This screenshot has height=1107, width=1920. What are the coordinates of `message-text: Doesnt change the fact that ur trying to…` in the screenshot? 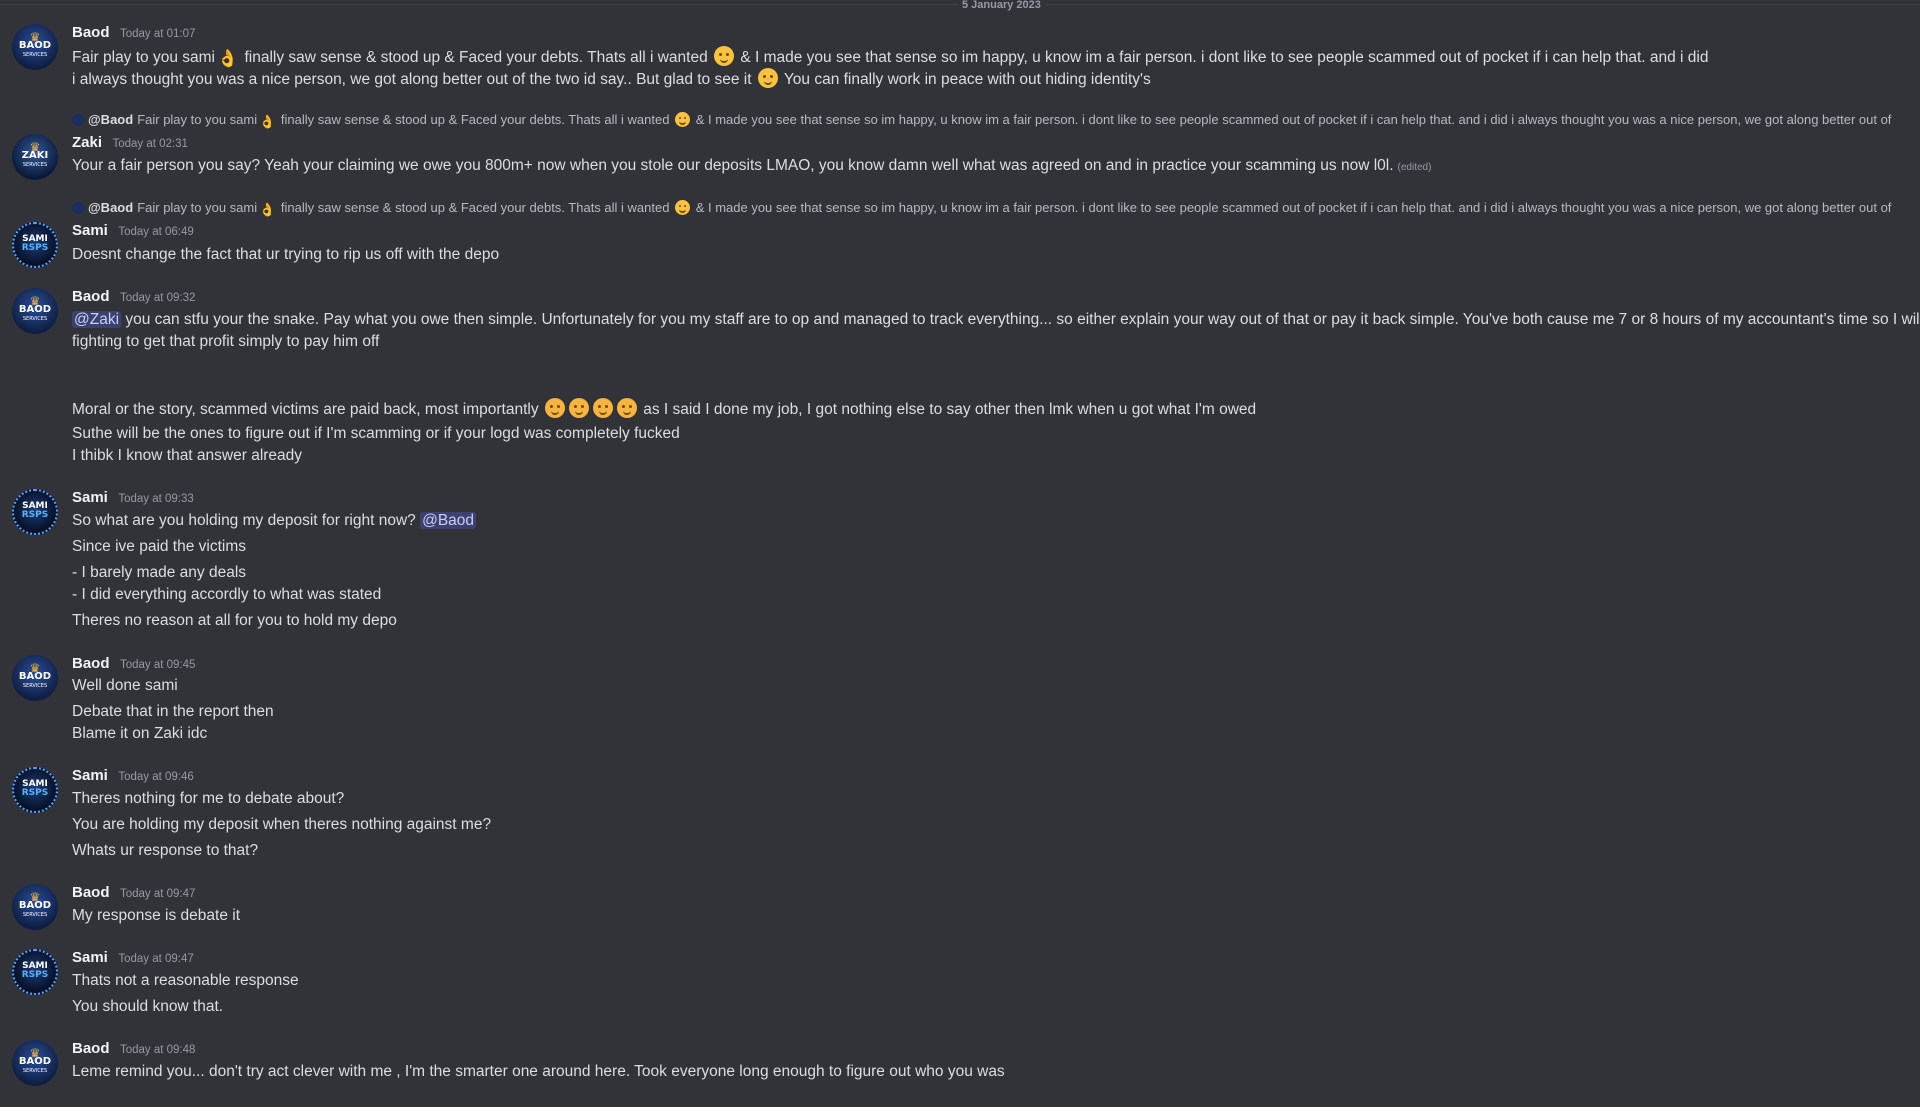 It's located at (286, 254).